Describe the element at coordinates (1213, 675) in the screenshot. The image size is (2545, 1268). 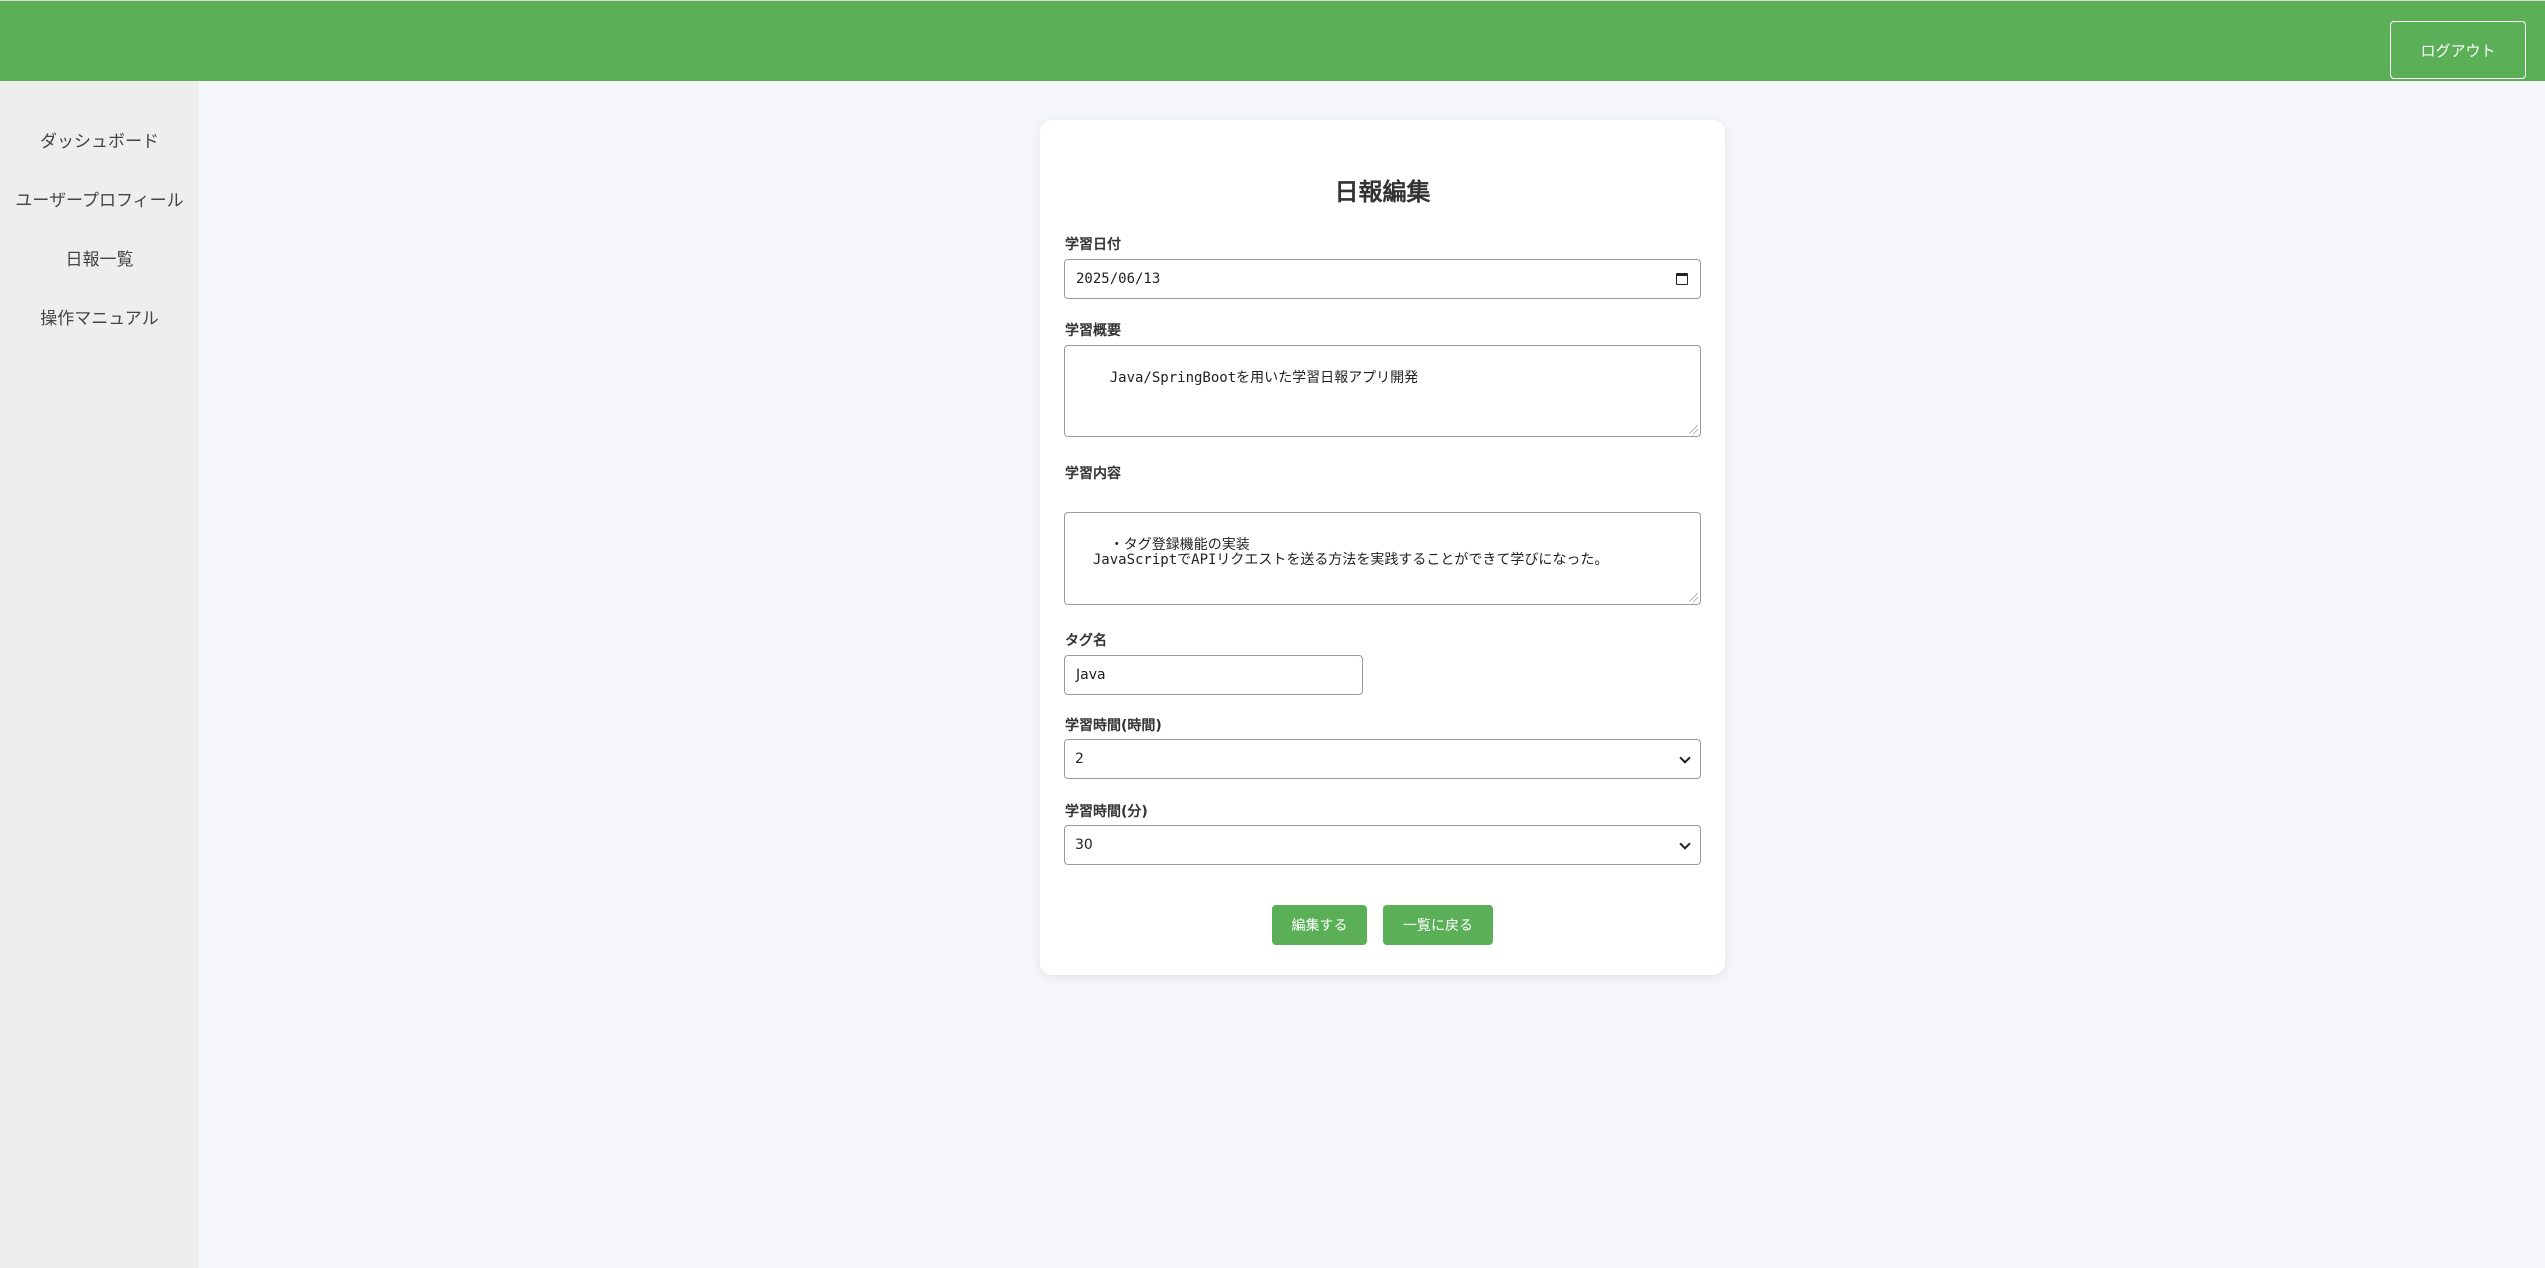
I see `tag-input: Java` at that location.